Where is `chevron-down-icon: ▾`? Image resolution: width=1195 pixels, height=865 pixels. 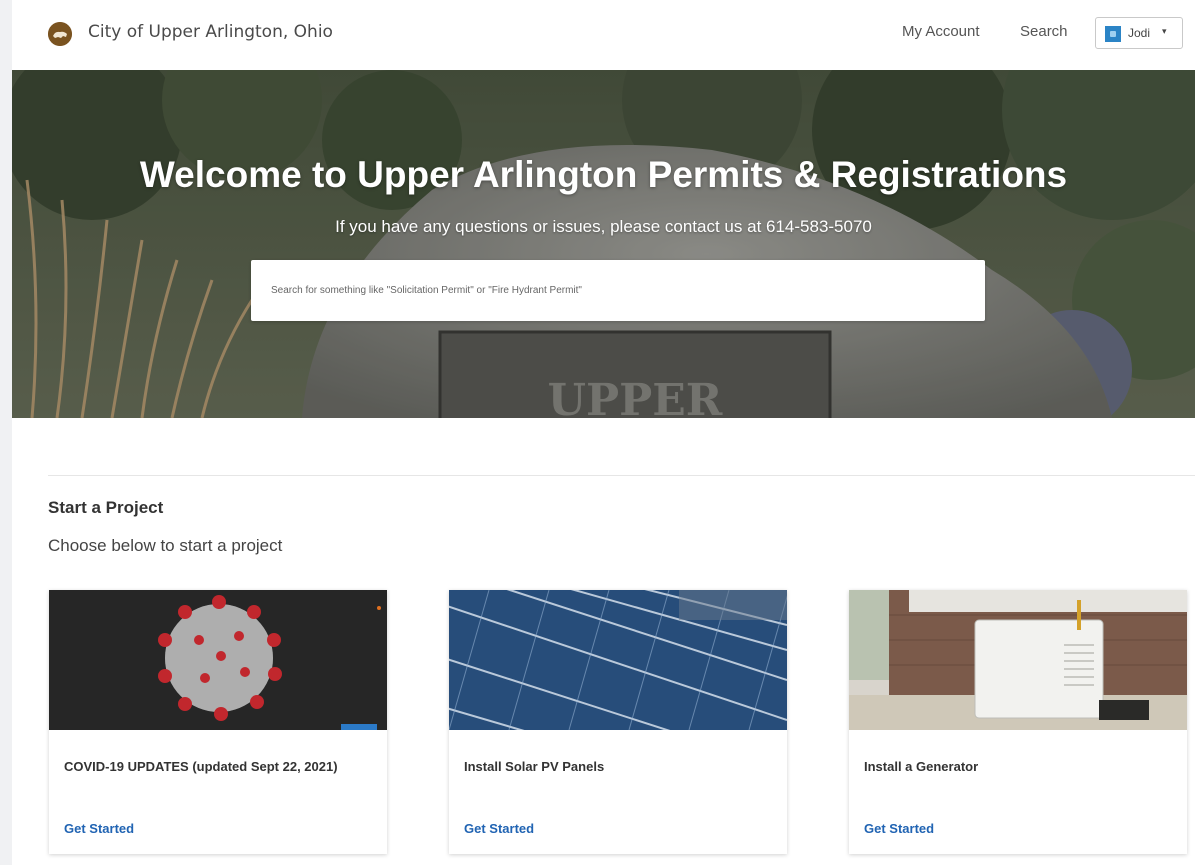 chevron-down-icon: ▾ is located at coordinates (1164, 31).